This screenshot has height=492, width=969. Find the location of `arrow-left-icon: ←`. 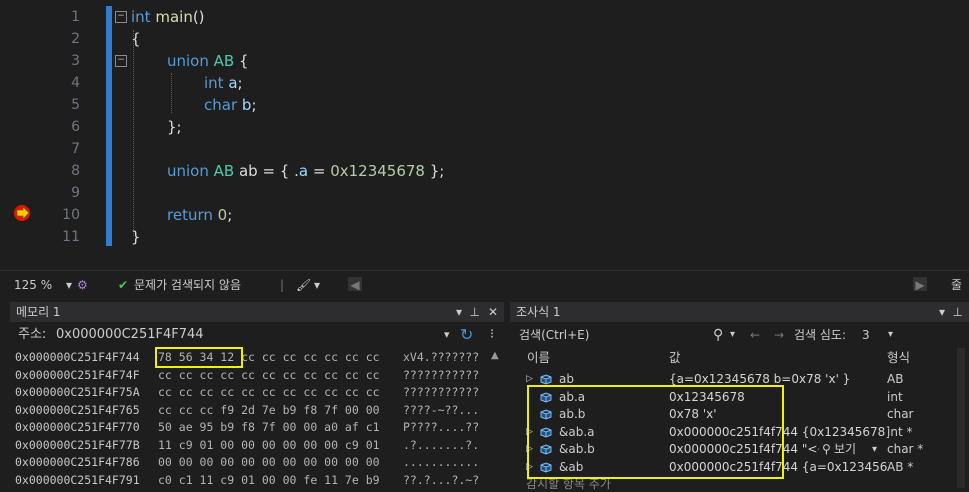

arrow-left-icon: ← is located at coordinates (755, 335).